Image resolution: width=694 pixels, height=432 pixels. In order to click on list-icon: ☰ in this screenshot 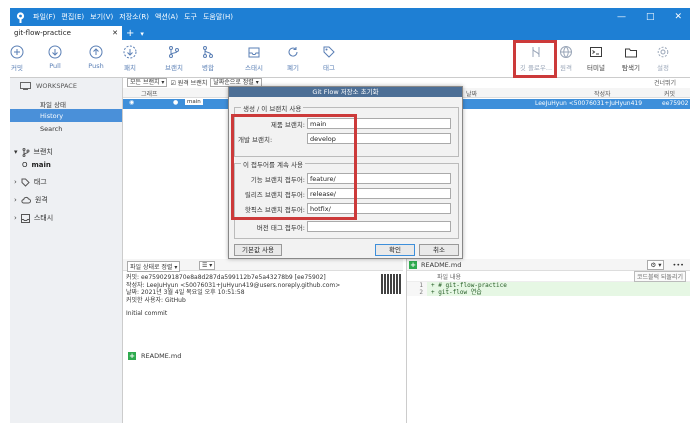, I will do `click(205, 265)`.